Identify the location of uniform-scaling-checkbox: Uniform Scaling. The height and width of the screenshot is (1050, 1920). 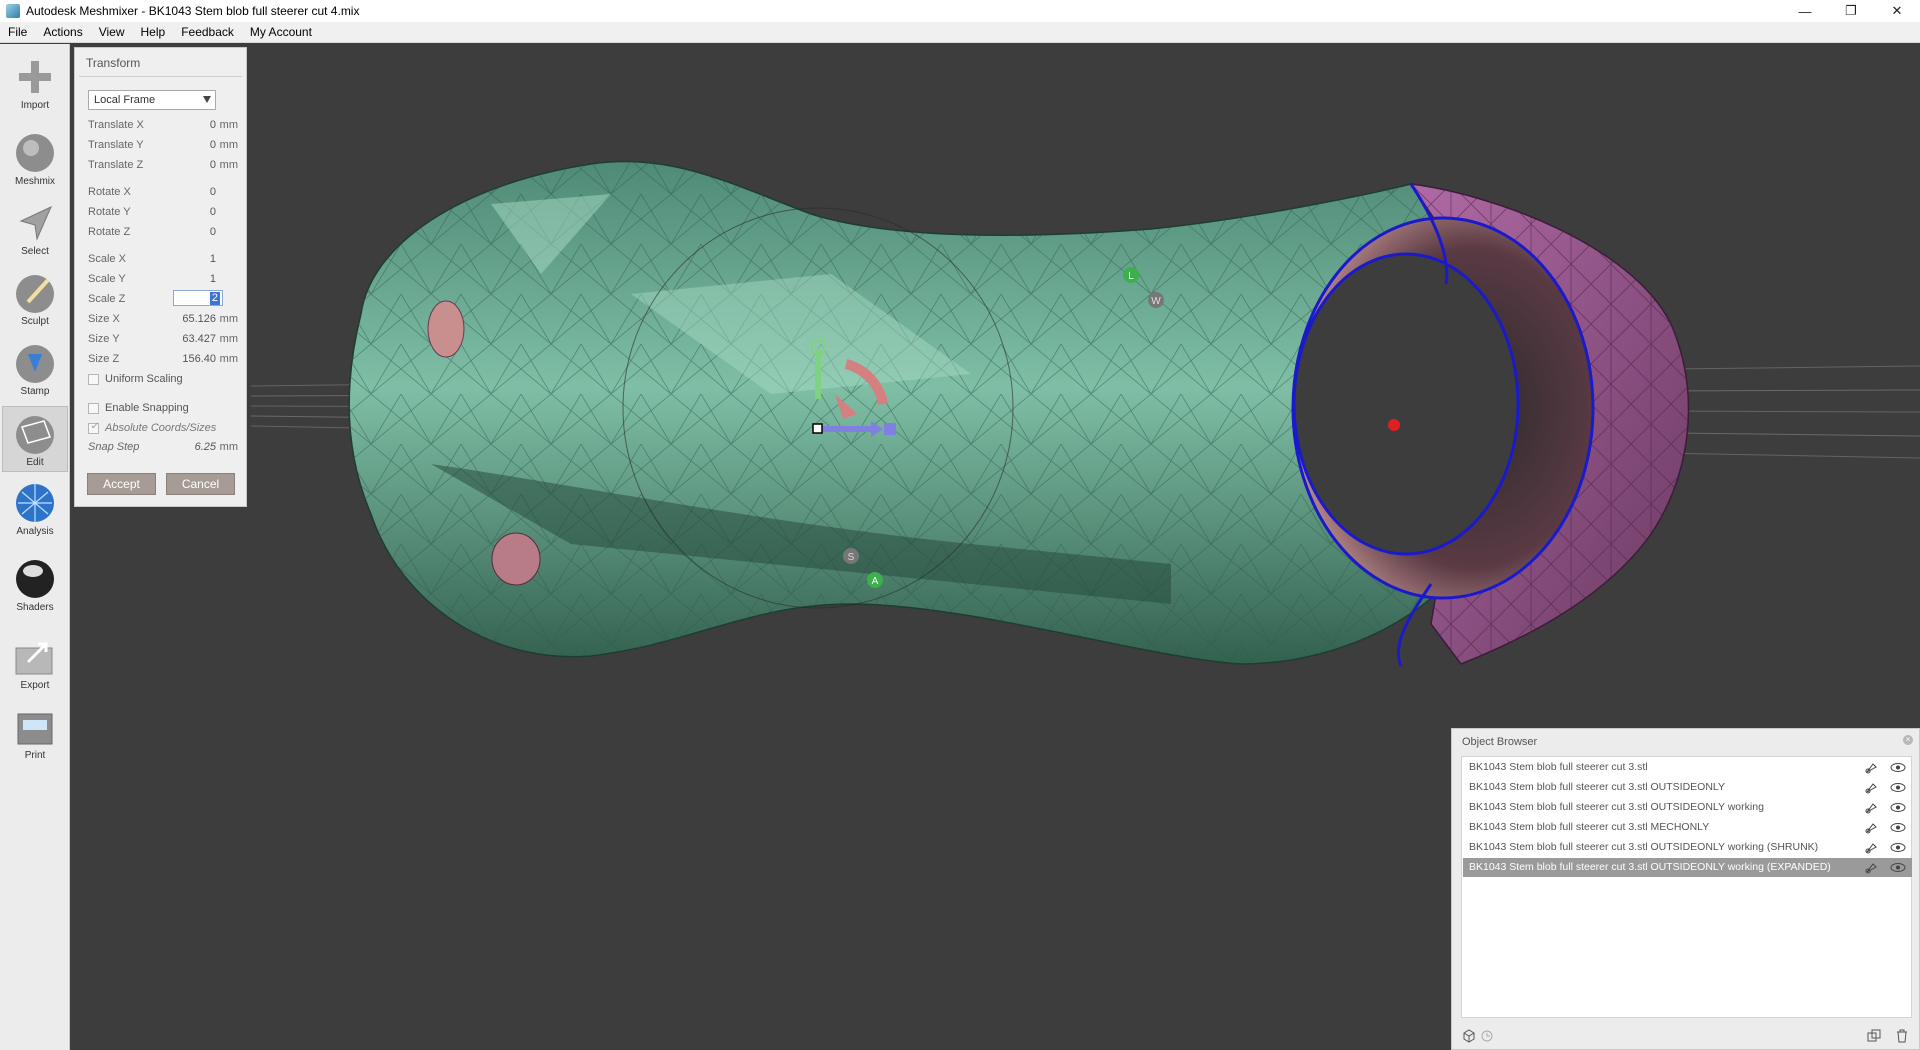
(165, 379).